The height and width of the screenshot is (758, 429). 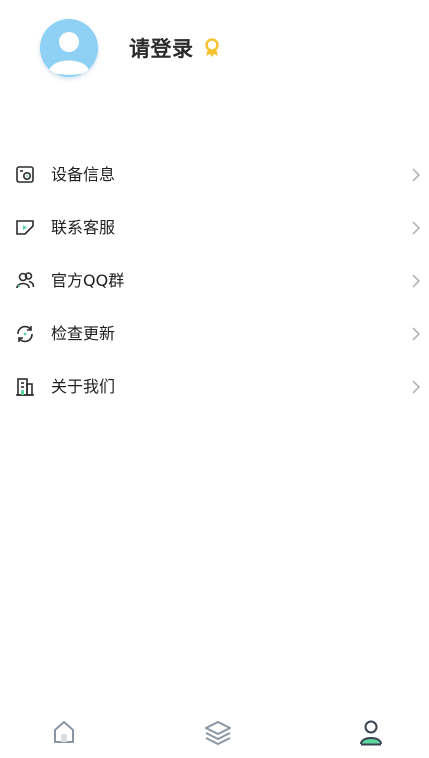 I want to click on menu-item-check-update: 检查更新, so click(x=214, y=333).